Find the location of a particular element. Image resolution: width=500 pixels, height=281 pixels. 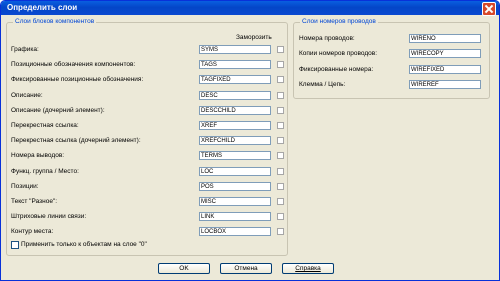

component-layer-label: Перекрестная ссылка (дочерний элемент): is located at coordinates (76, 140).